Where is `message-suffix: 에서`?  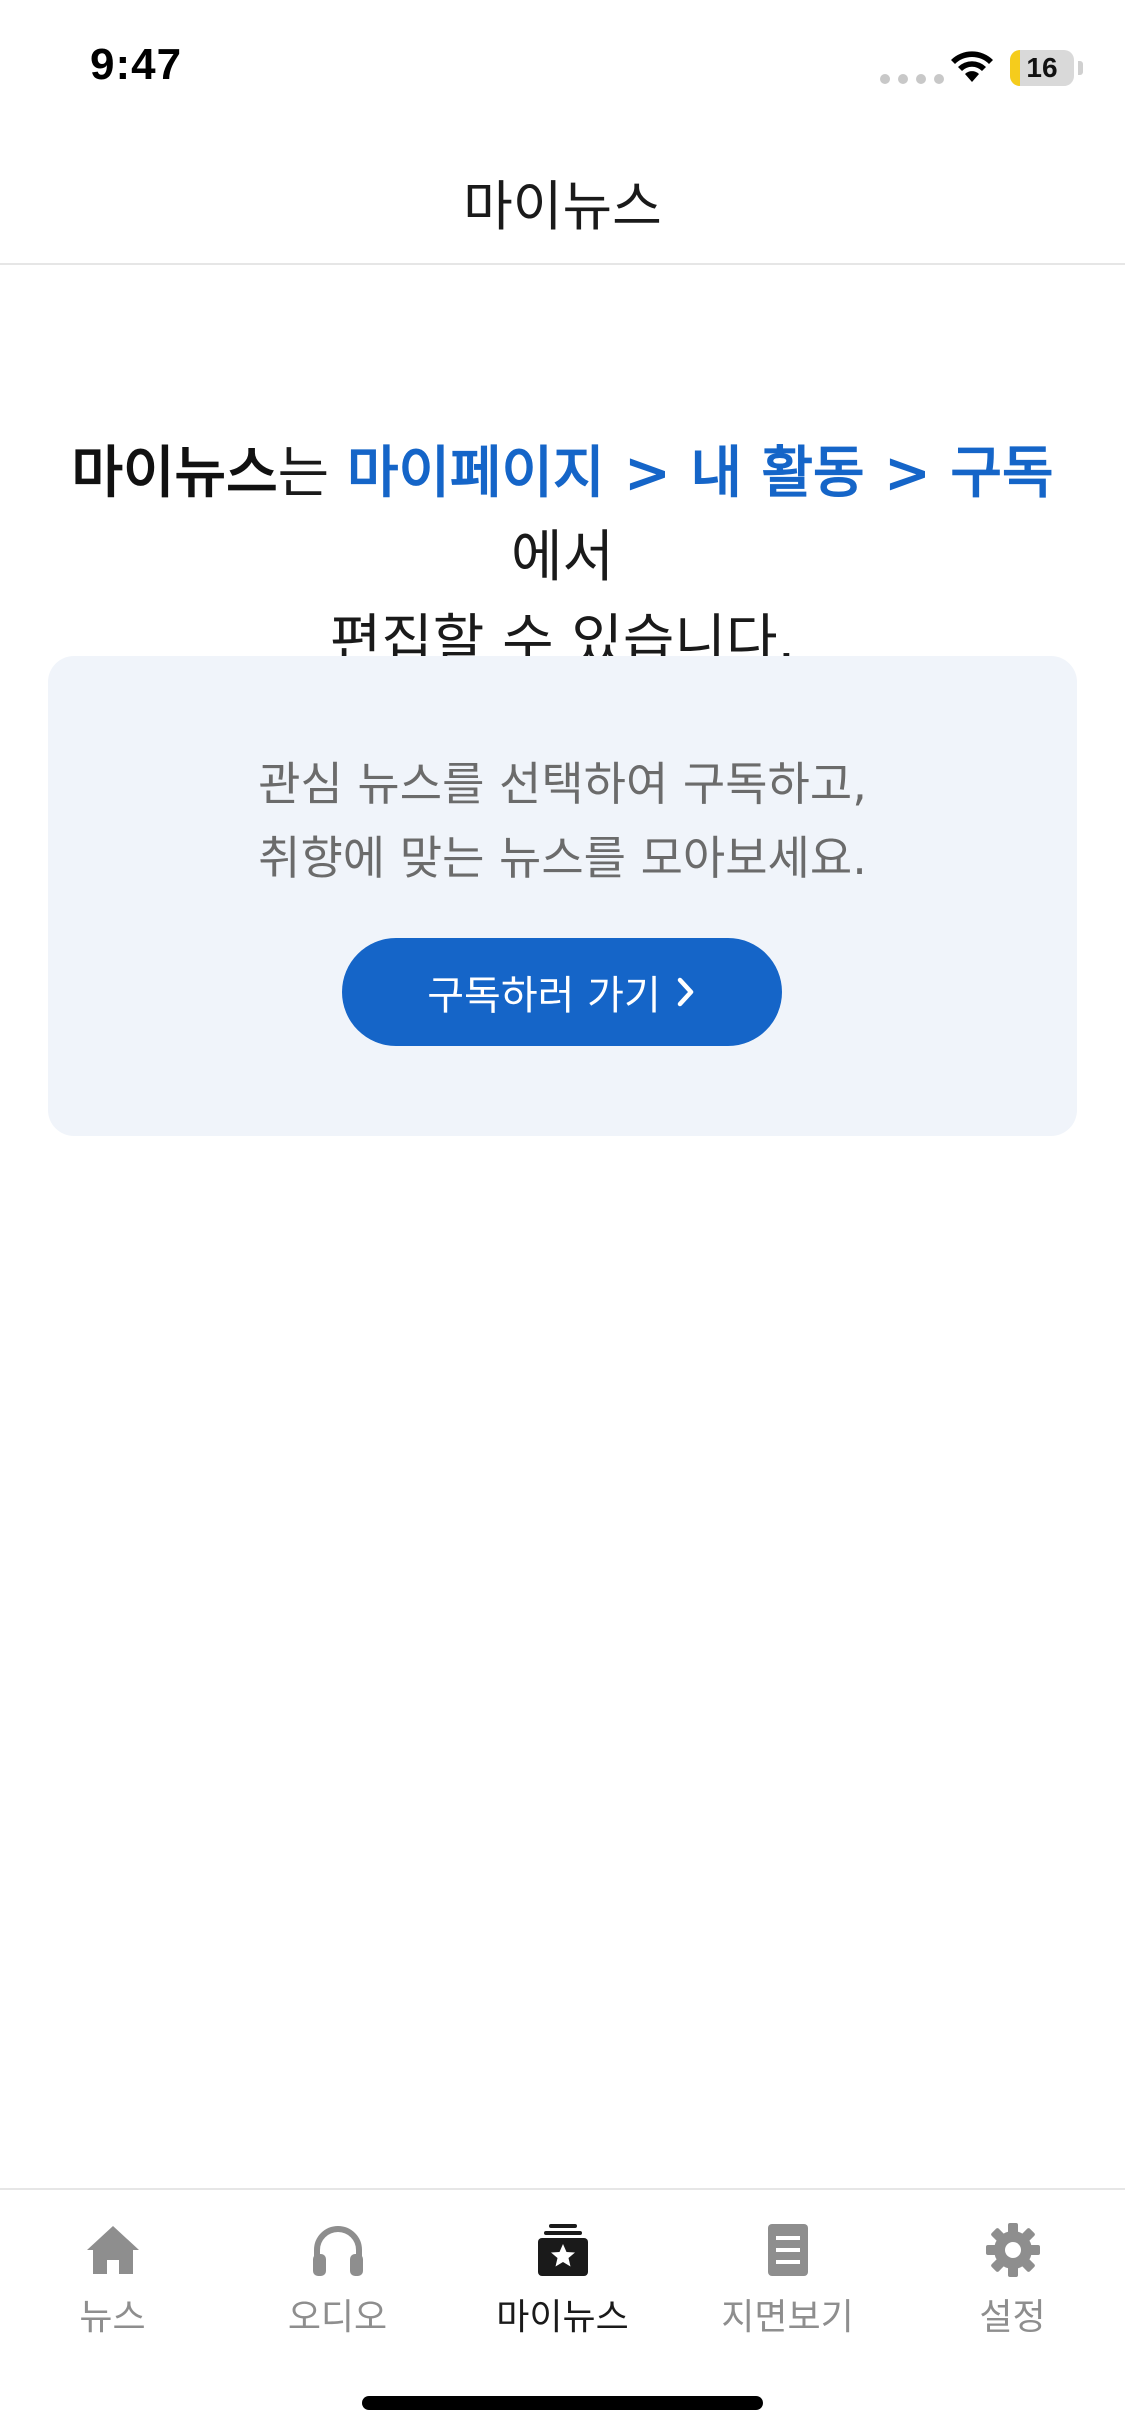
message-suffix: 에서 is located at coordinates (562, 557).